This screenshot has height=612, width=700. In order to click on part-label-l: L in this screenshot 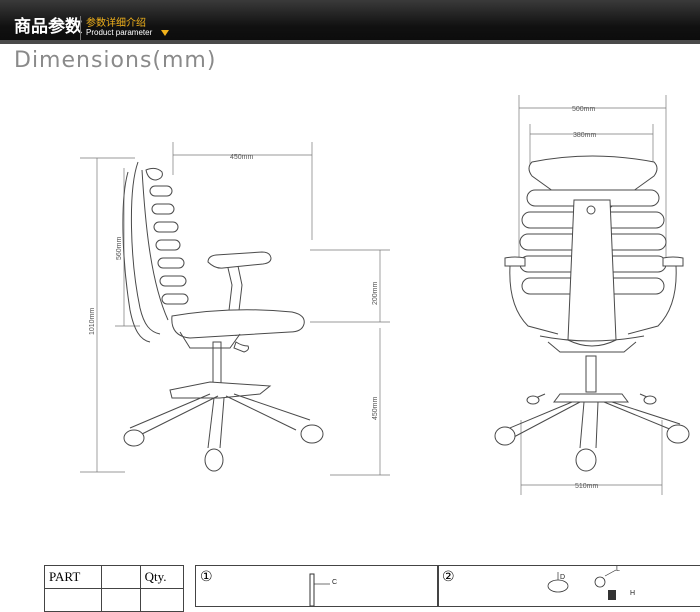, I will do `click(618, 569)`.